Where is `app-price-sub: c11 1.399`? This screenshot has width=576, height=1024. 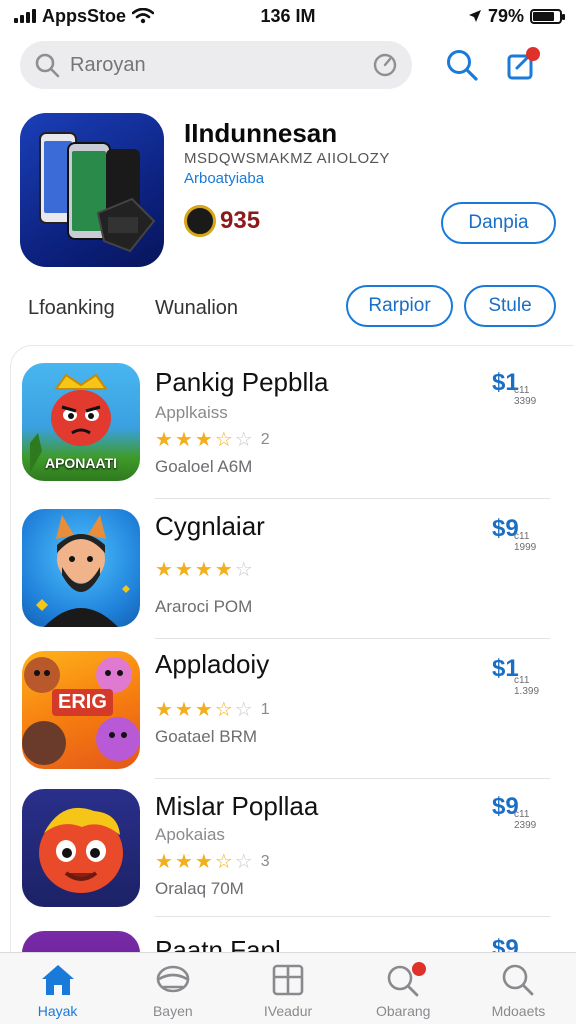
app-price-sub: c11 1.399 is located at coordinates (527, 686).